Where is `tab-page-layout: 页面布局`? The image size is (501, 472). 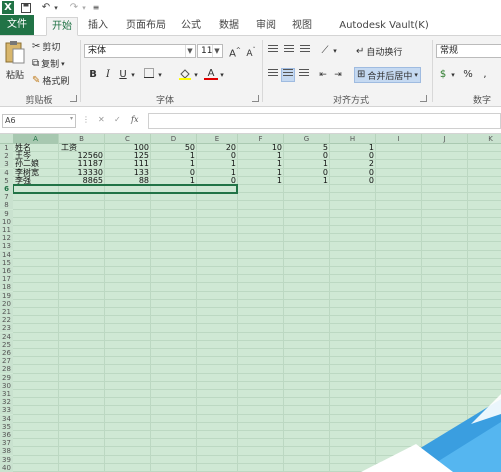
tab-page-layout: 页面布局 is located at coordinates (146, 26).